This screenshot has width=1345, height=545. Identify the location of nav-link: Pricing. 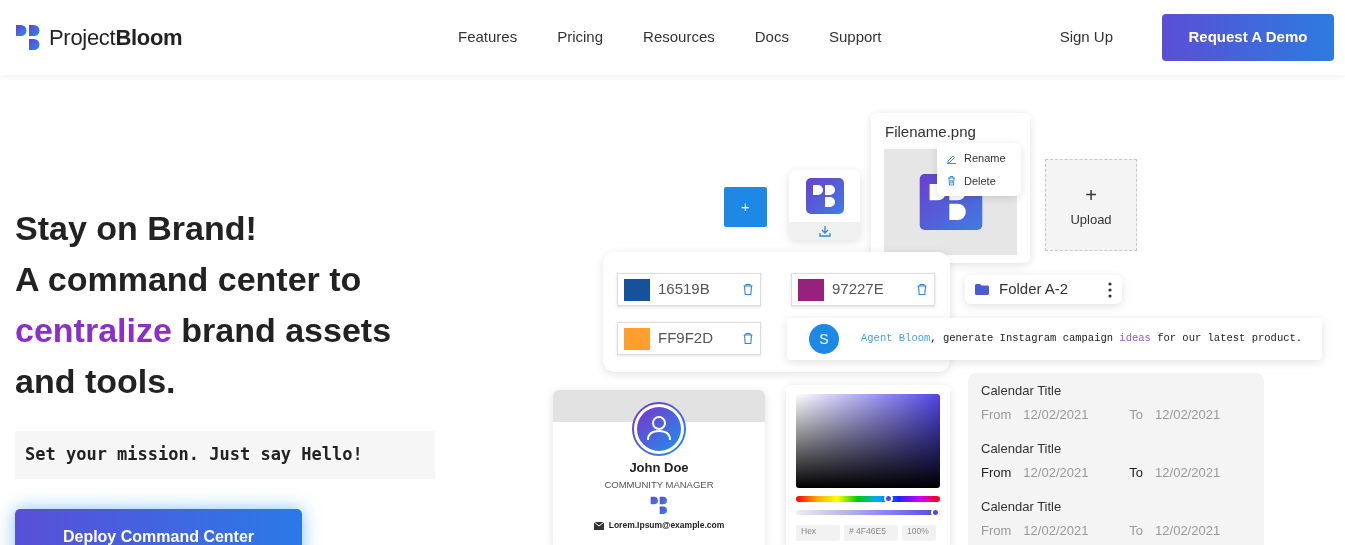
(580, 37).